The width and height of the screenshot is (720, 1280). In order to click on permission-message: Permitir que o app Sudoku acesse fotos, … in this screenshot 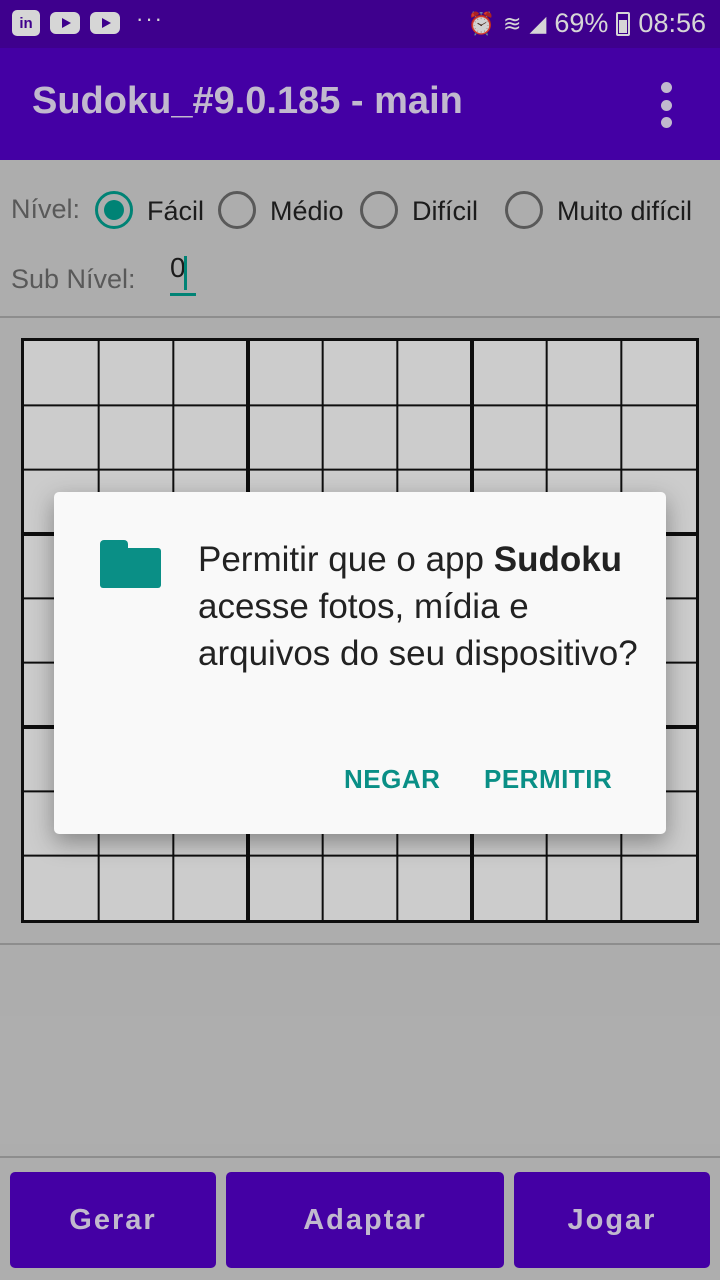, I will do `click(418, 606)`.